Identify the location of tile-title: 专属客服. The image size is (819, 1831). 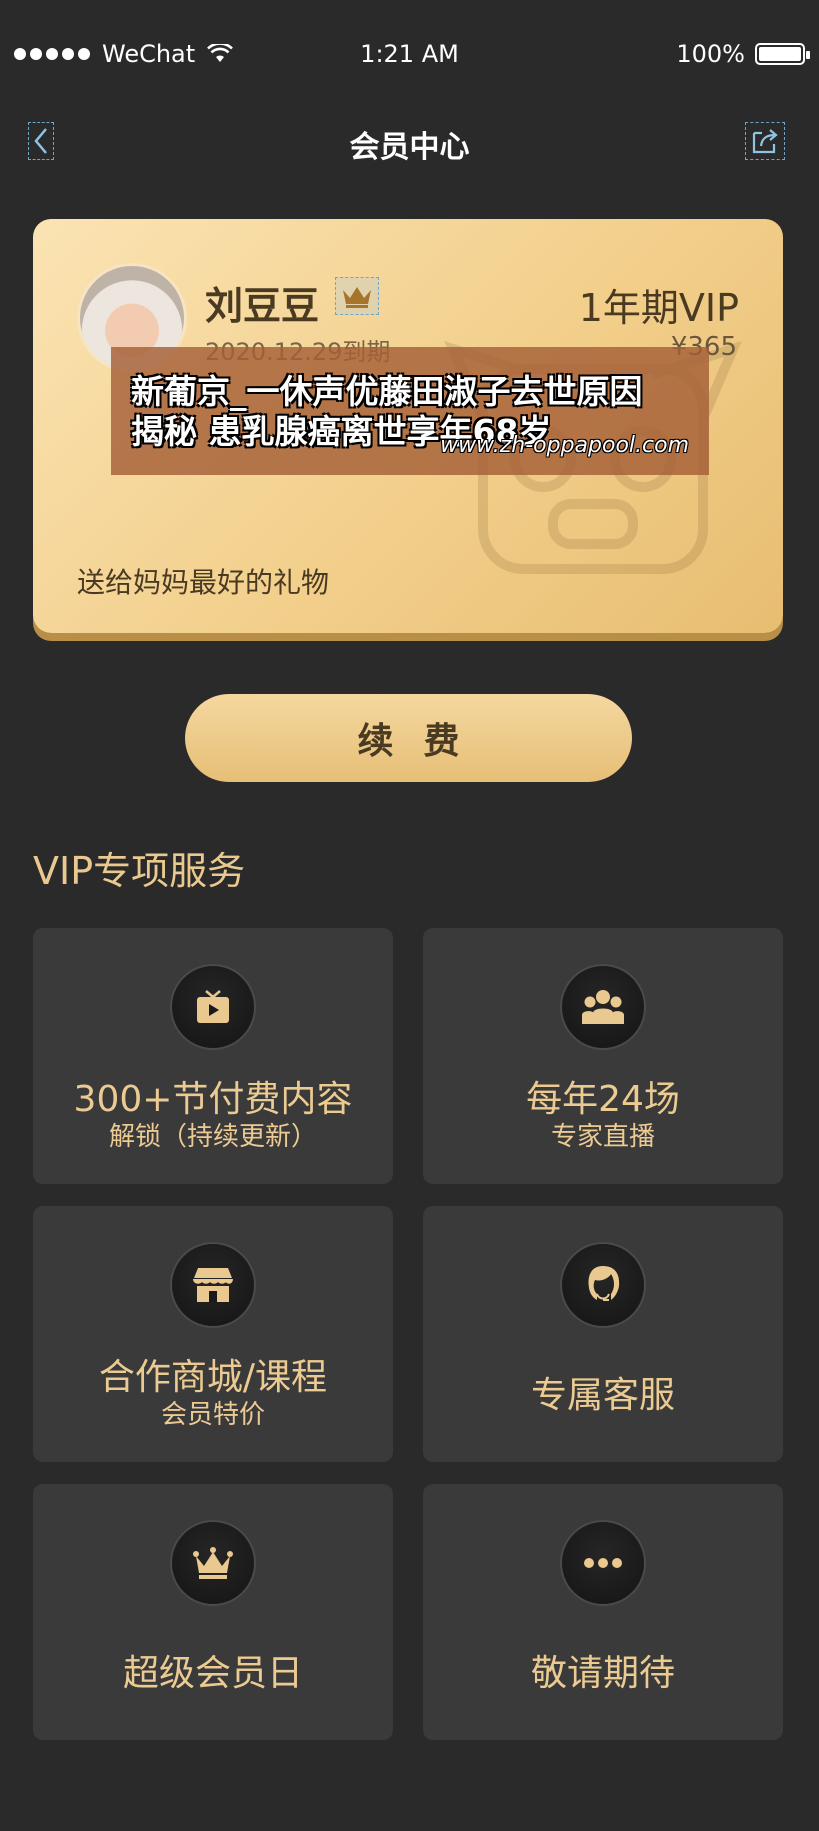
(602, 1395).